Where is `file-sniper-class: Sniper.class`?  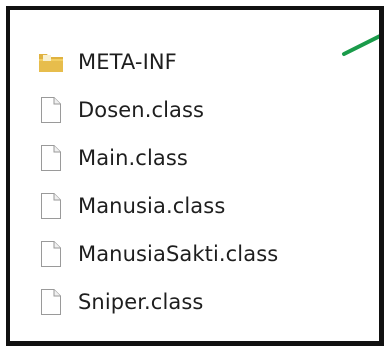
file-sniper-class: Sniper.class is located at coordinates (158, 302).